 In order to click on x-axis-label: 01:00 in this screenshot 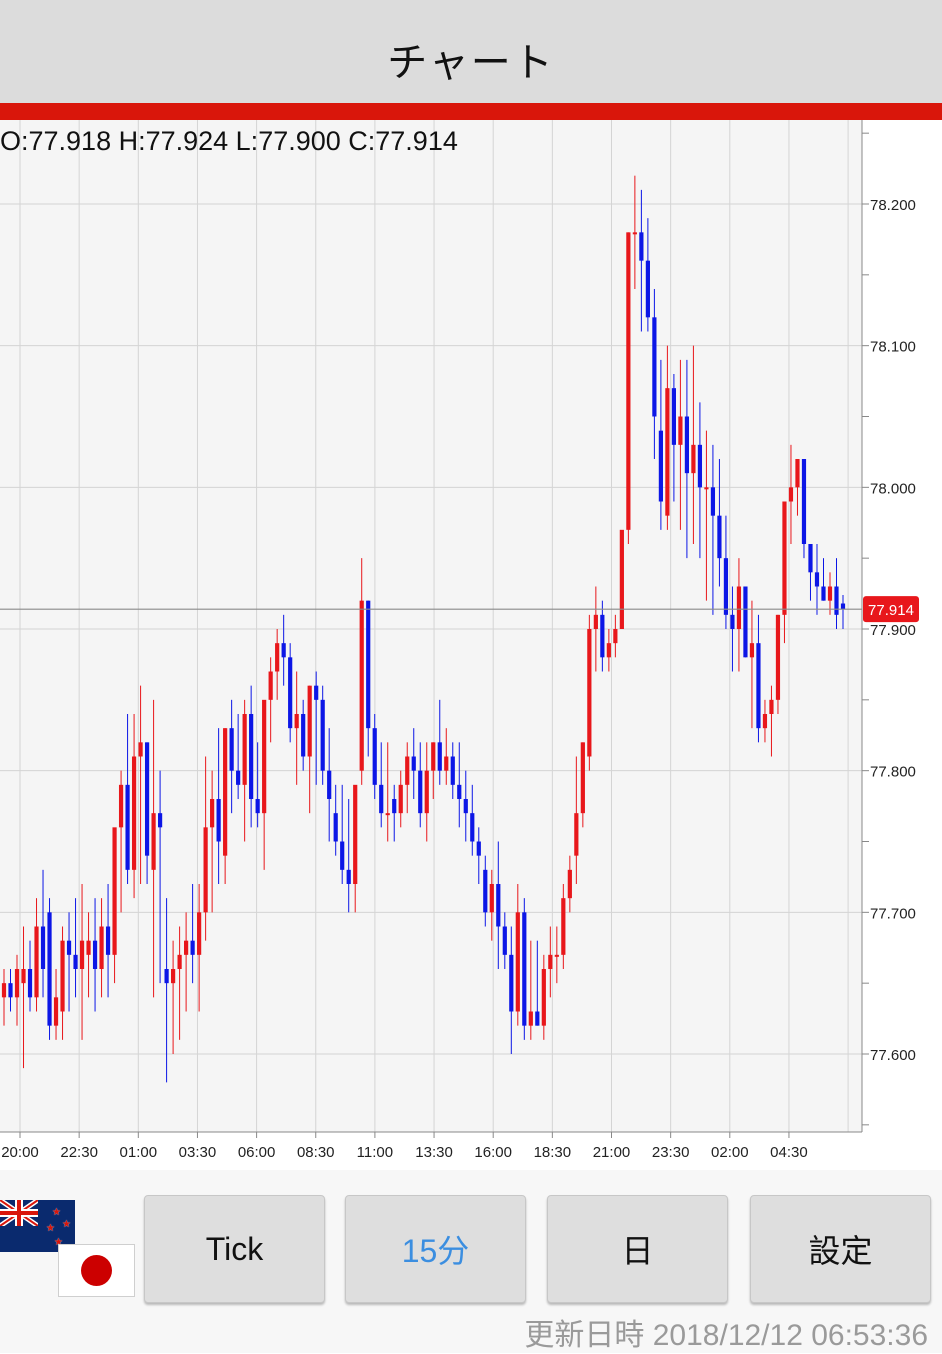, I will do `click(139, 1152)`.